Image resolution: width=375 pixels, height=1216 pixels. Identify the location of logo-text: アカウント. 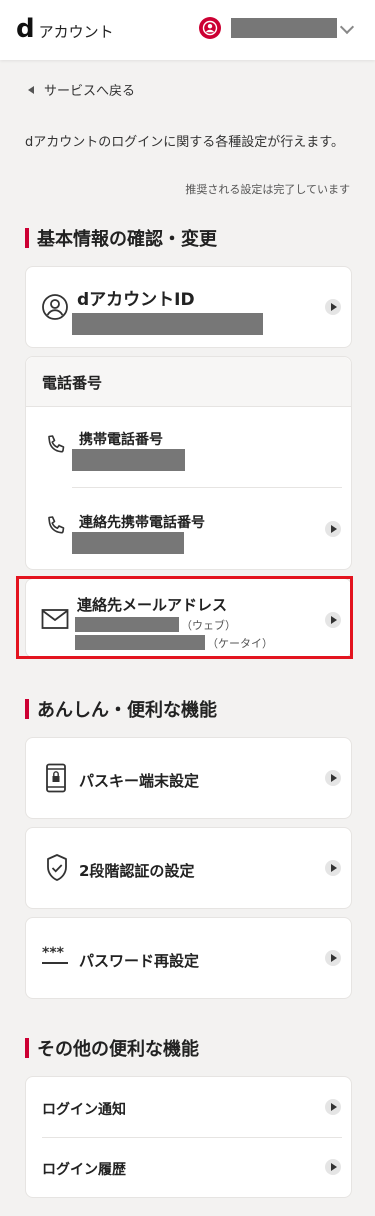
(76, 32).